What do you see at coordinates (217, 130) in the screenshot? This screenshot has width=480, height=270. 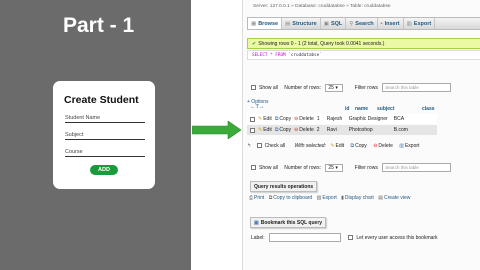 I see `arrow-right-icon` at bounding box center [217, 130].